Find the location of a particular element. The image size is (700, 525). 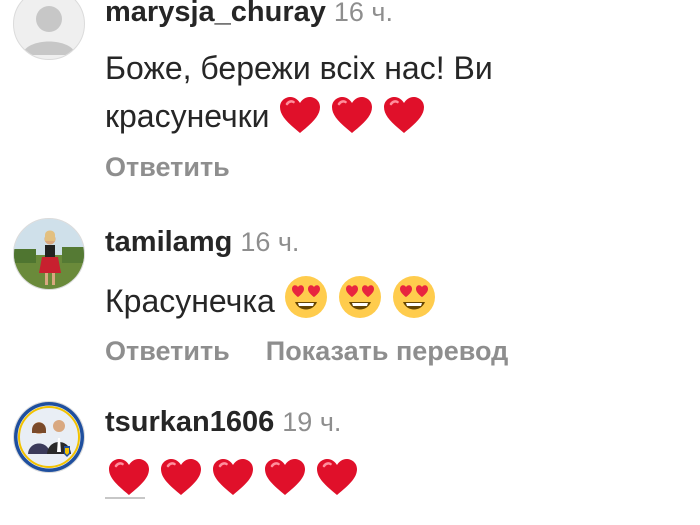

comment-text: Красунечка is located at coordinates (271, 298).